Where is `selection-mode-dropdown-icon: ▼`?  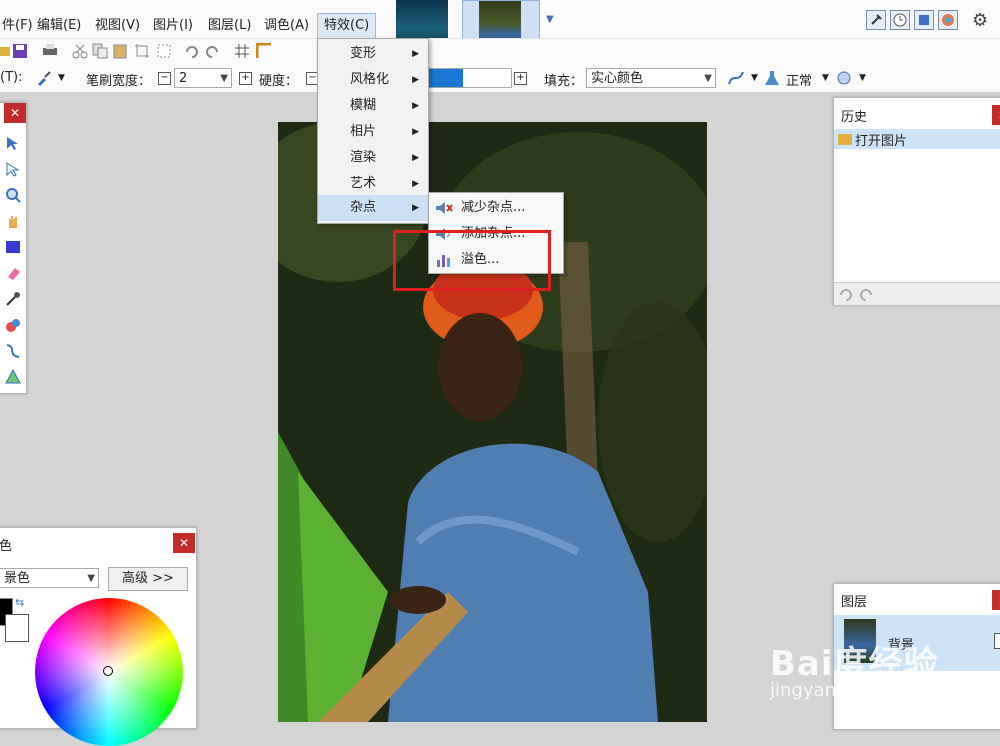 selection-mode-dropdown-icon: ▼ is located at coordinates (862, 78).